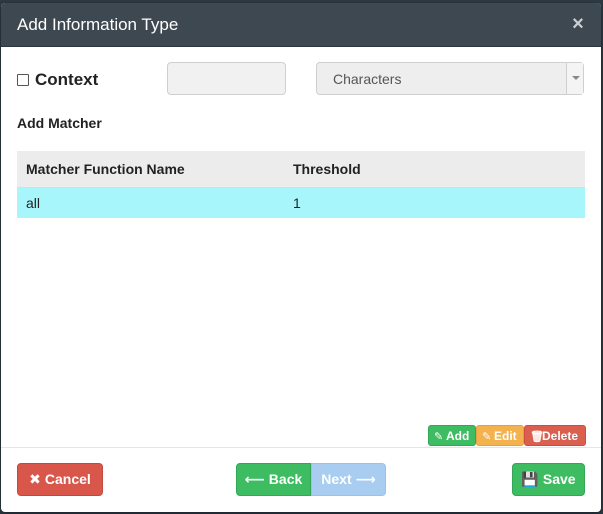 The image size is (603, 514). I want to click on trash-icon: 🗑, so click(537, 437).